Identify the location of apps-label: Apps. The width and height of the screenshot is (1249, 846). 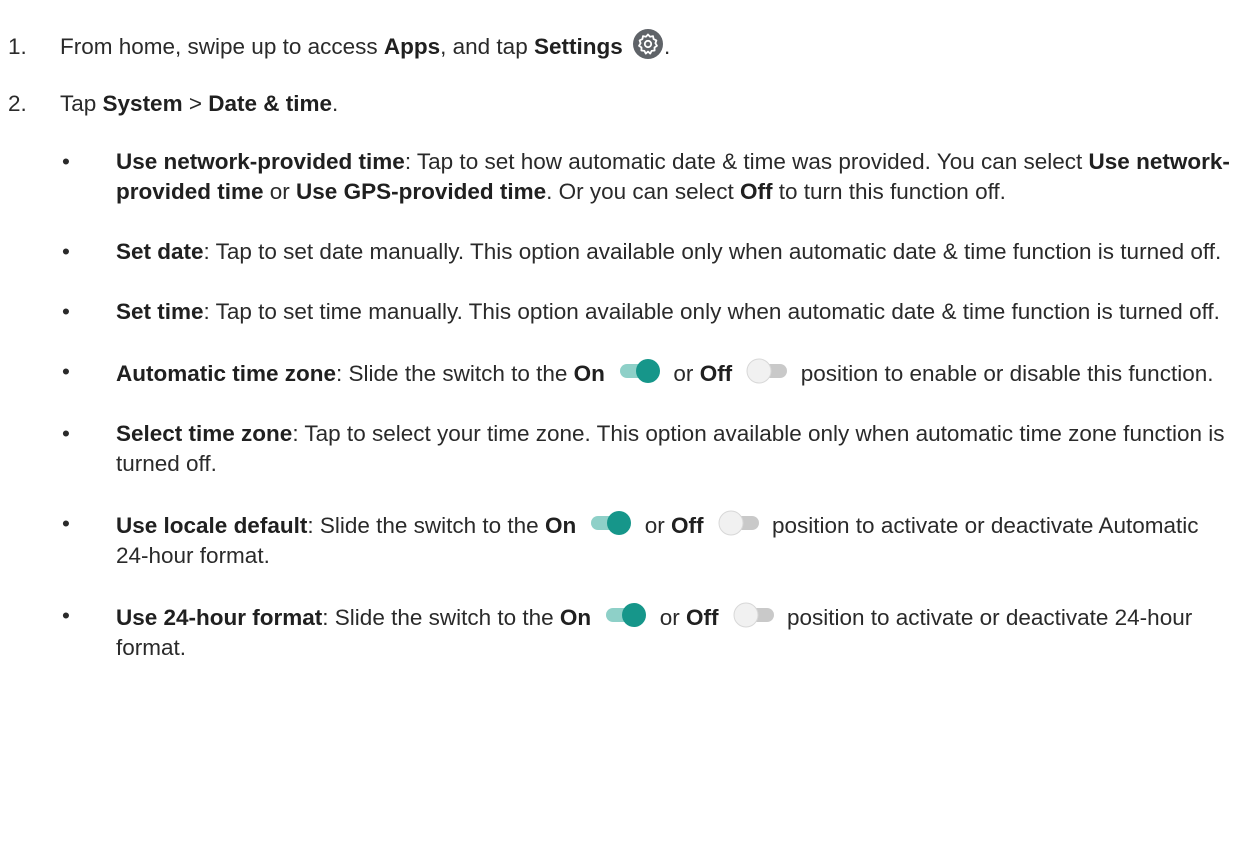
(412, 46).